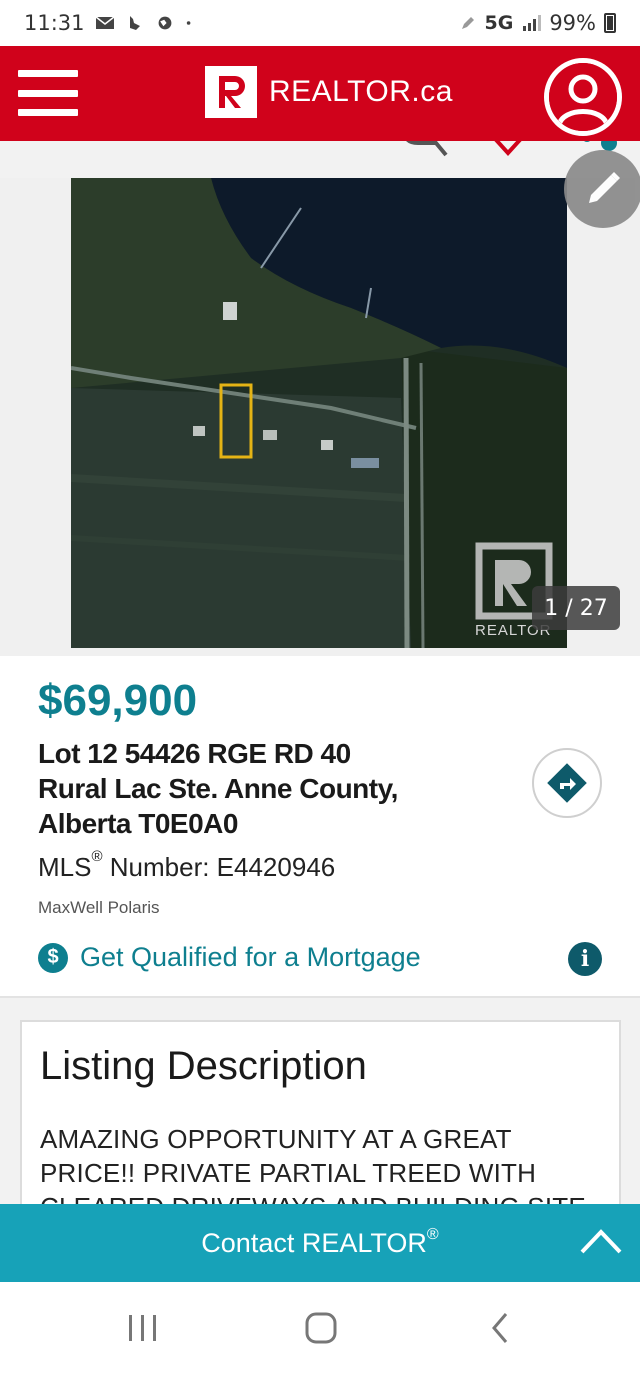 The width and height of the screenshot is (640, 1373). Describe the element at coordinates (572, 23) in the screenshot. I see `battery-percent: 99%` at that location.